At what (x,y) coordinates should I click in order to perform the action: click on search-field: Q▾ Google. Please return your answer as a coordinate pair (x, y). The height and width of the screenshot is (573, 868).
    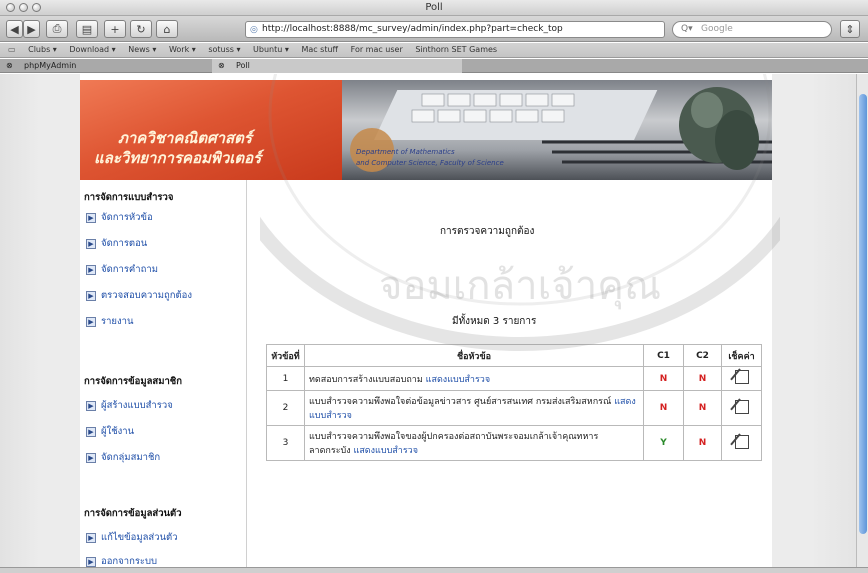
    Looking at the image, I should click on (752, 29).